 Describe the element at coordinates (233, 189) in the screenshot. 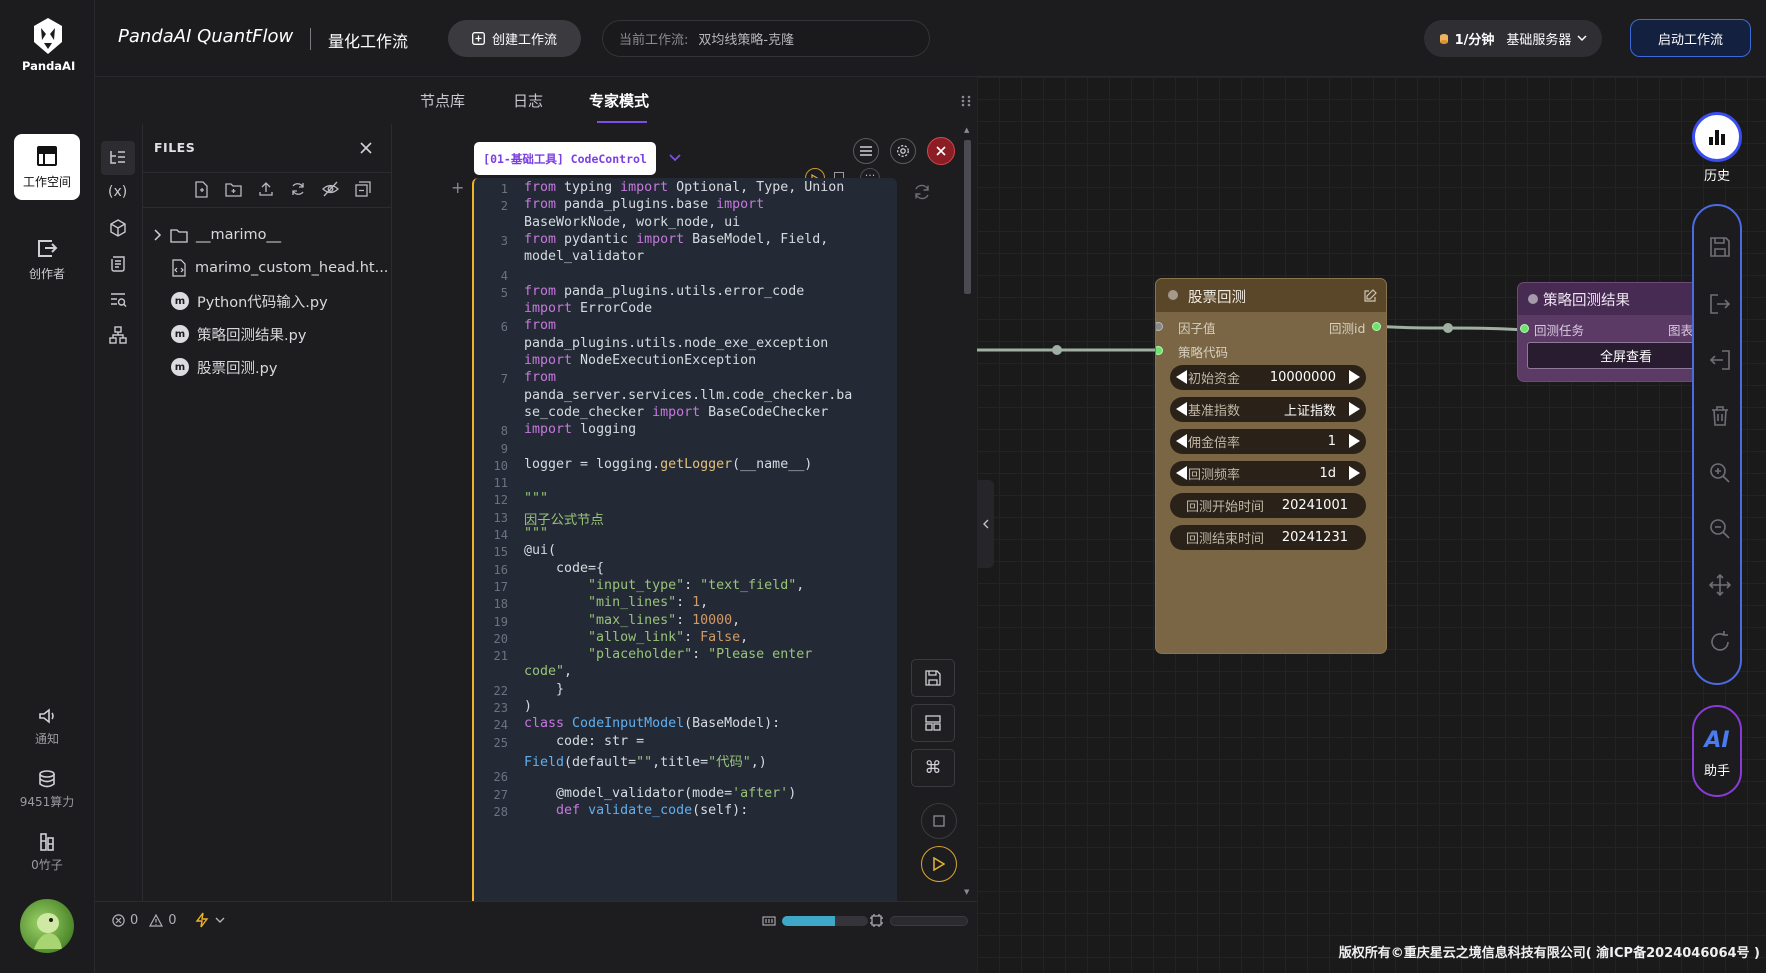

I see `new-folder-icon` at that location.